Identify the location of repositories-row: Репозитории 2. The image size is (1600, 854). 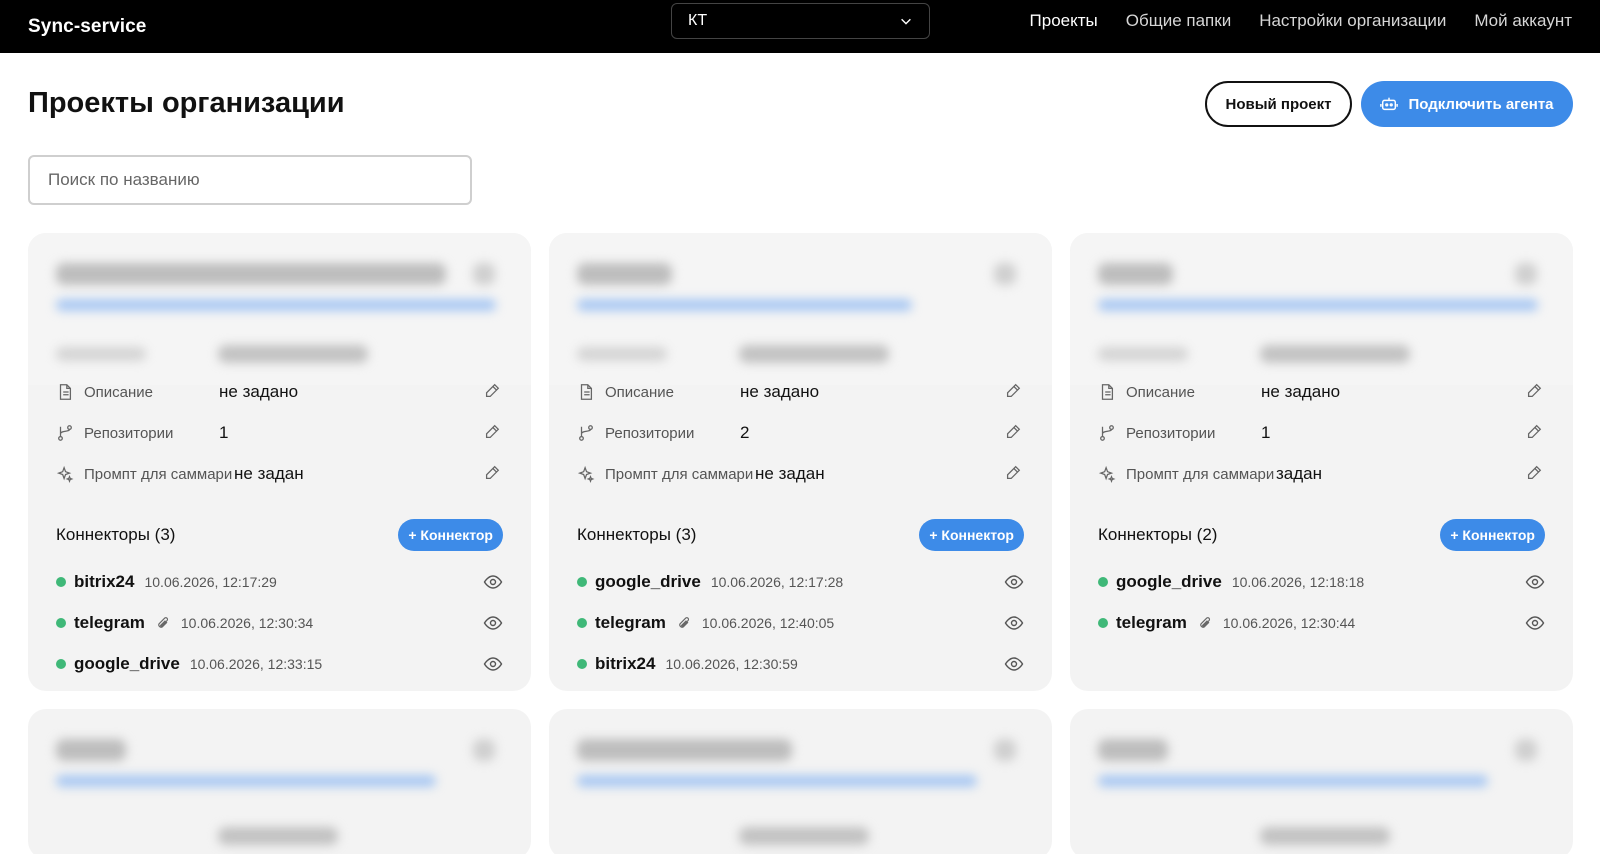
(800, 433).